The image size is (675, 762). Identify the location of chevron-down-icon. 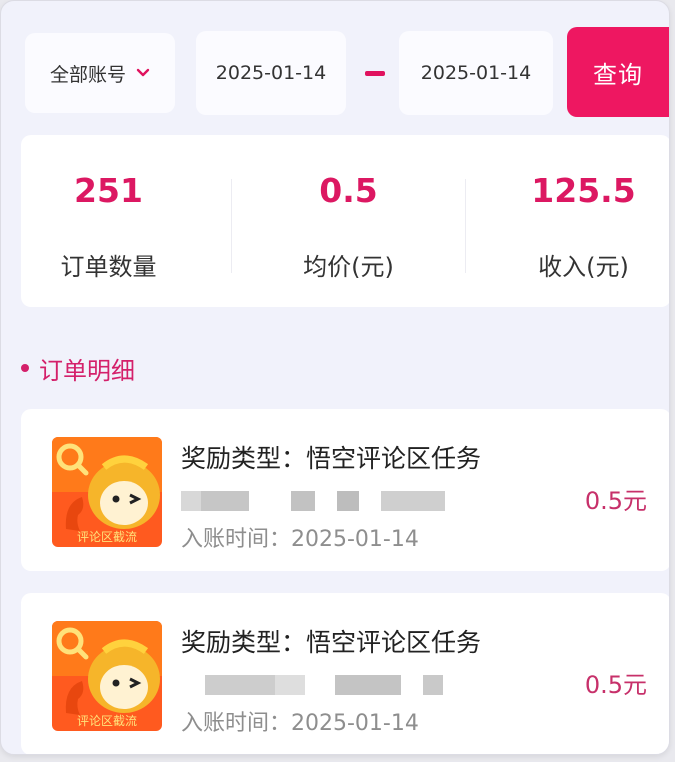
(143, 73).